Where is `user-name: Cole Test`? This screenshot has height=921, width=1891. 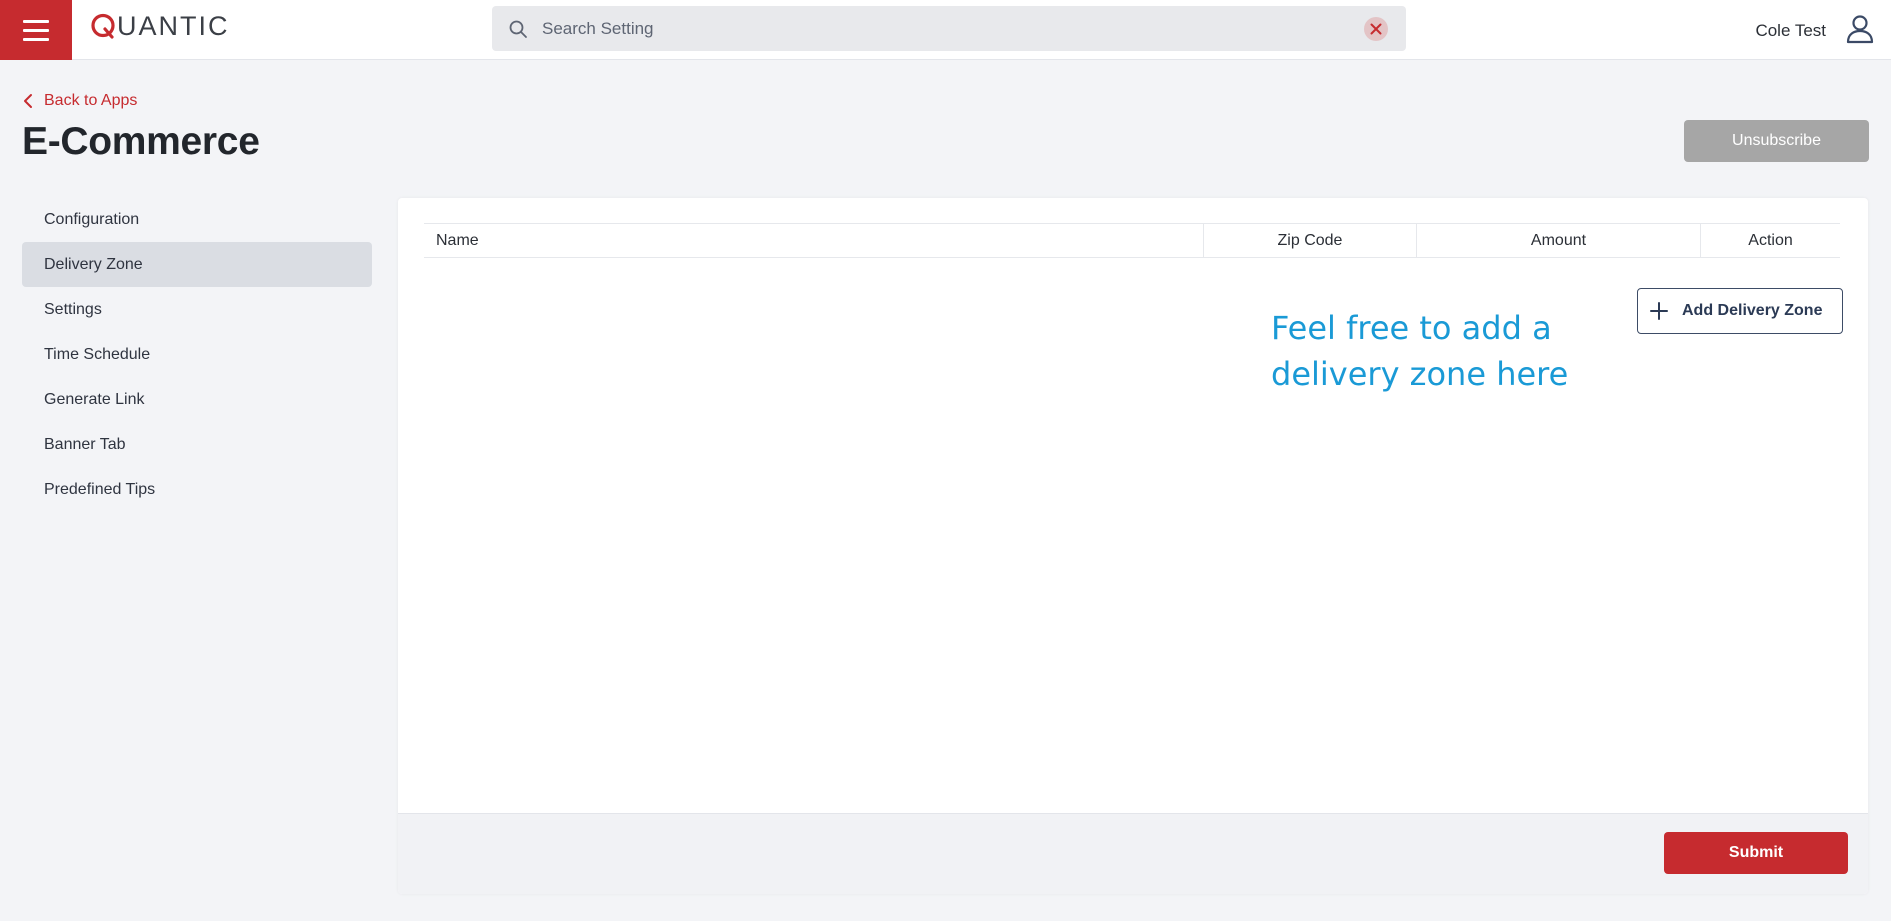 user-name: Cole Test is located at coordinates (1790, 31).